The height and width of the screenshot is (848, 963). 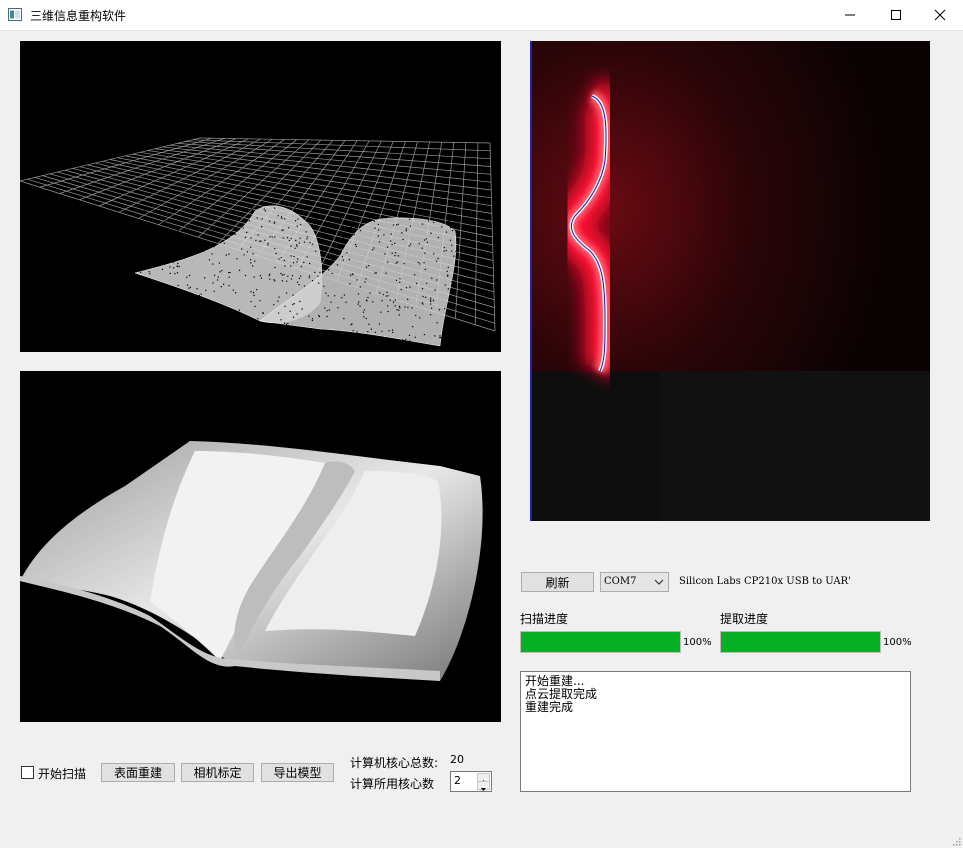 What do you see at coordinates (715, 731) in the screenshot?
I see `log-textarea: 开始重建... 点云提取完成 重建完成` at bounding box center [715, 731].